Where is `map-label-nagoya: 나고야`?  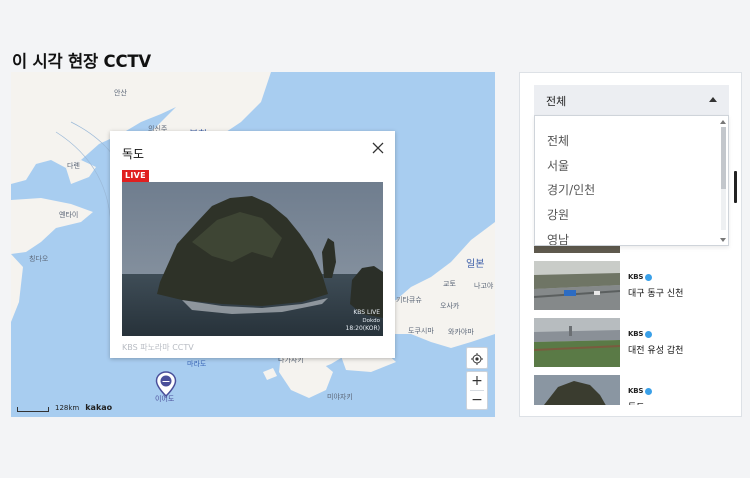 map-label-nagoya: 나고야 is located at coordinates (484, 286).